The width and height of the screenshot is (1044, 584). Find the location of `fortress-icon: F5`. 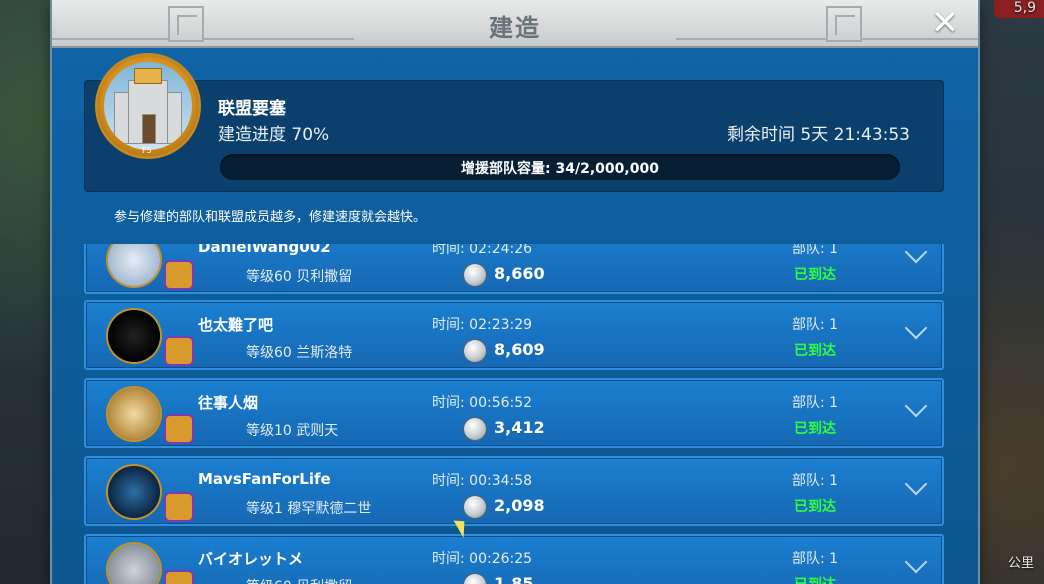

fortress-icon: F5 is located at coordinates (148, 106).